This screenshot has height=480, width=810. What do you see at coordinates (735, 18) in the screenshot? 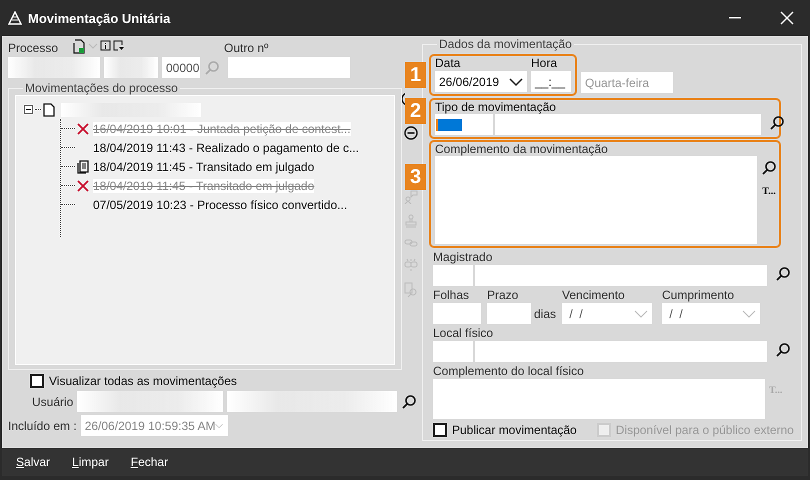
I see `minimize-icon` at bounding box center [735, 18].